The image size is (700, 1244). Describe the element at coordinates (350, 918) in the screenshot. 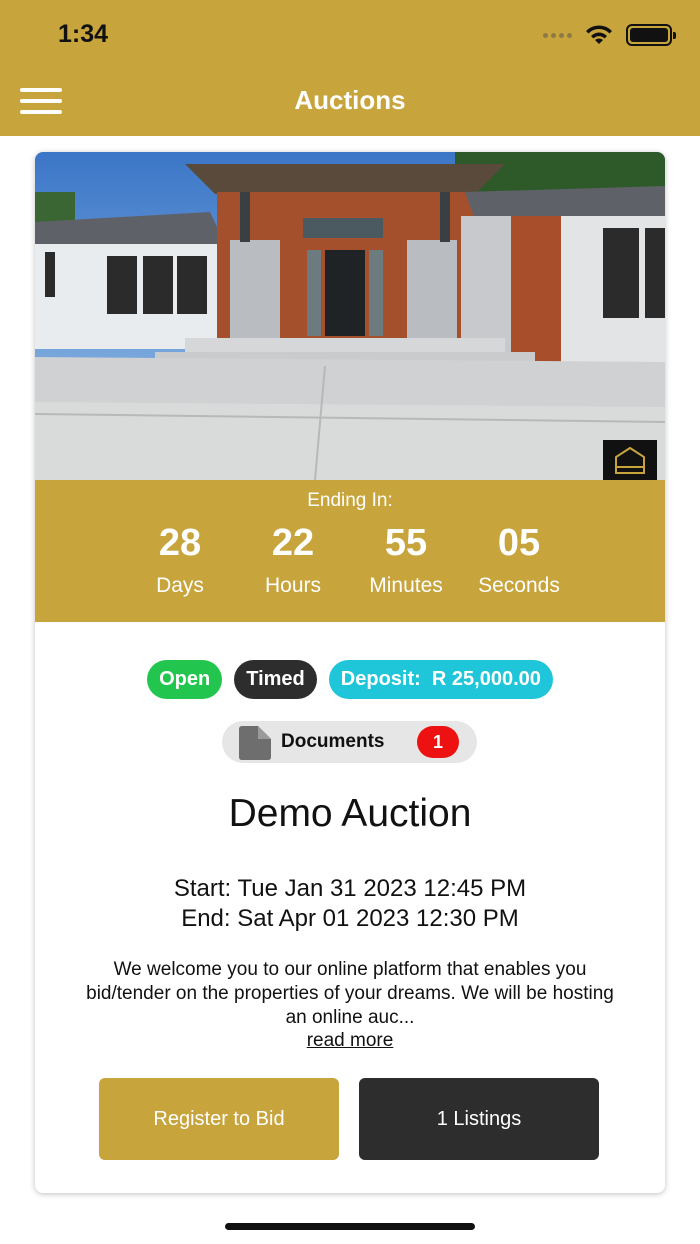

I see `auction-end: End: Sat Apr 01 2023 12:30 PM` at that location.